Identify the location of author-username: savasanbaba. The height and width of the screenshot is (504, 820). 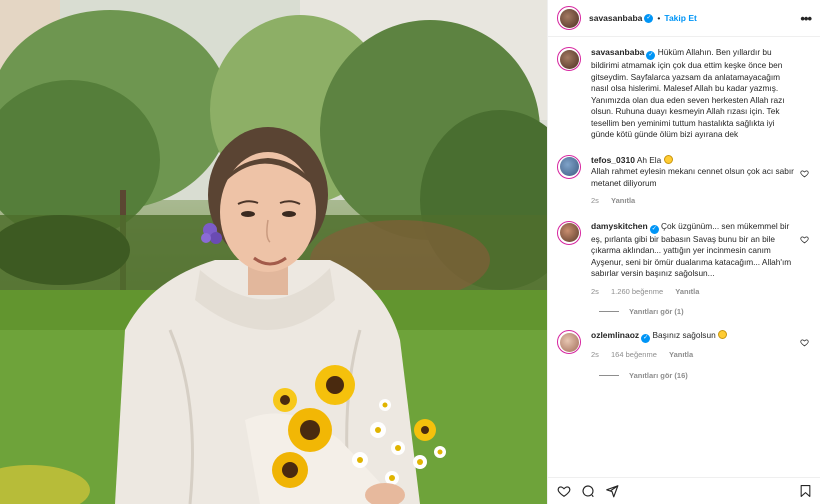
(615, 18).